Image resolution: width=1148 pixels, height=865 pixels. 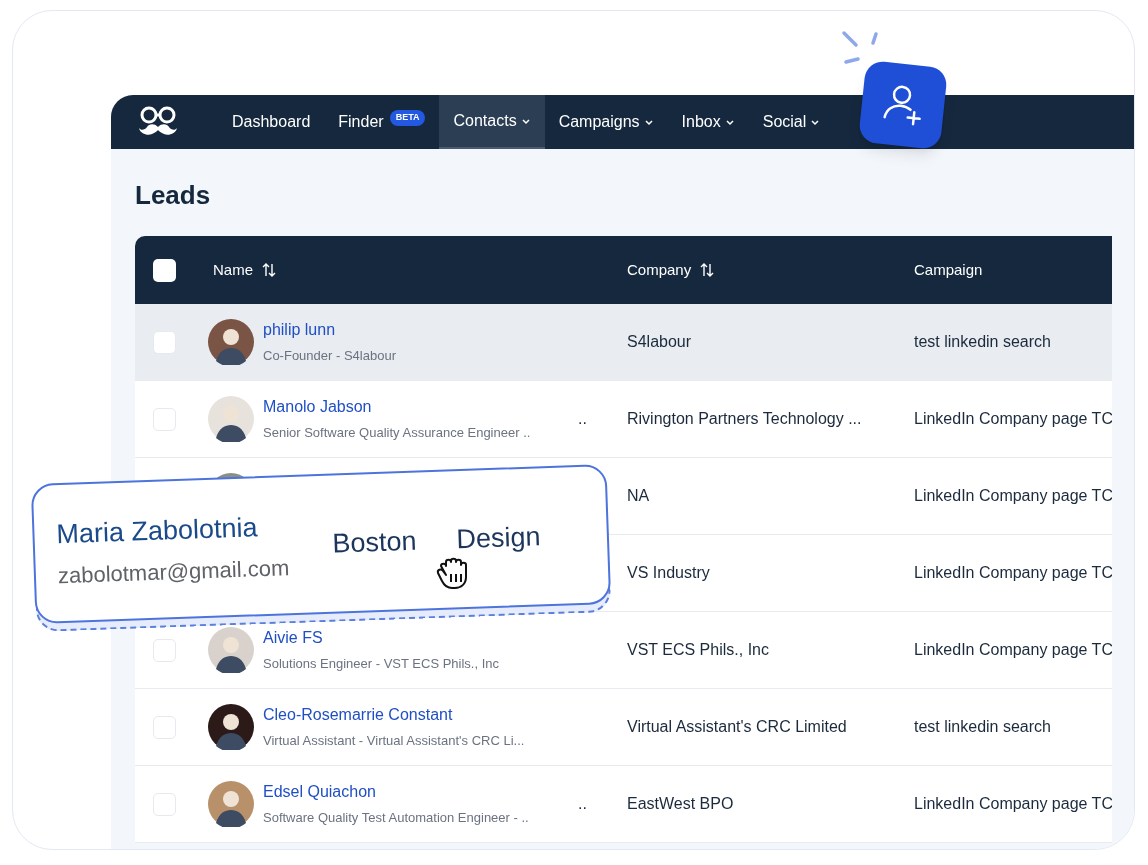 What do you see at coordinates (606, 122) in the screenshot?
I see `nav-tab: Campaigns` at bounding box center [606, 122].